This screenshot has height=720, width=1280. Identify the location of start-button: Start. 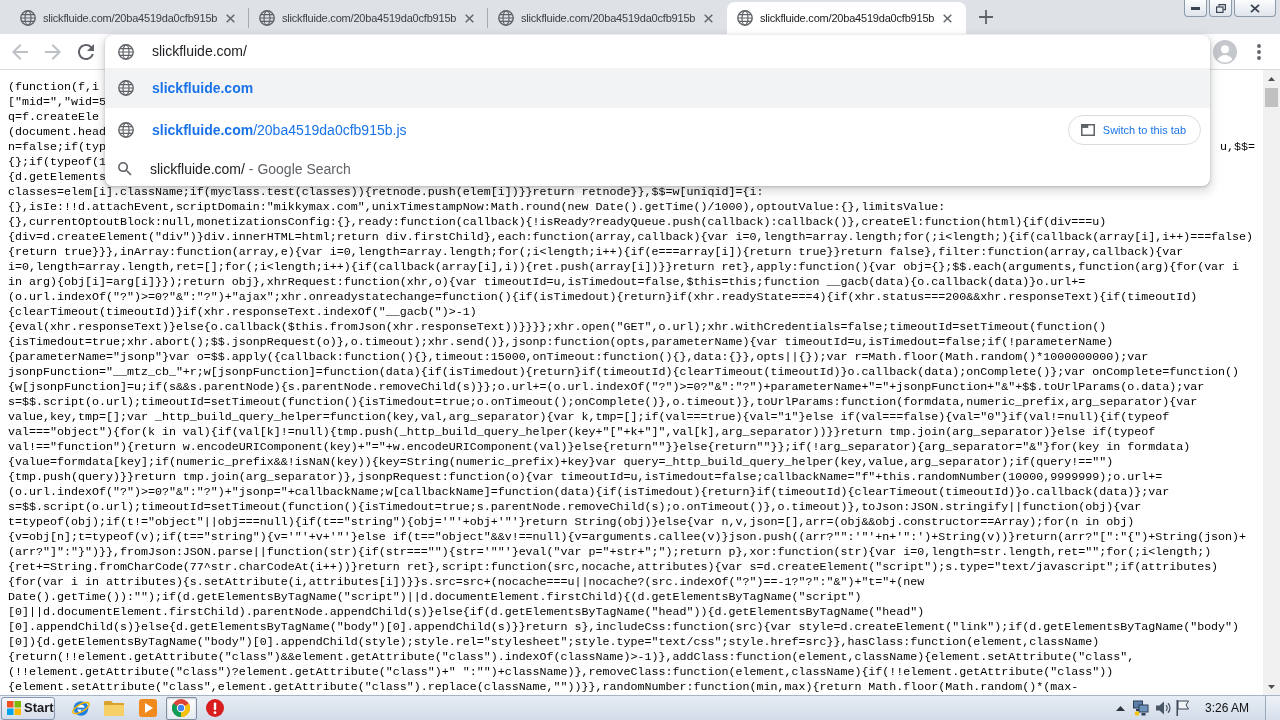
(28, 708).